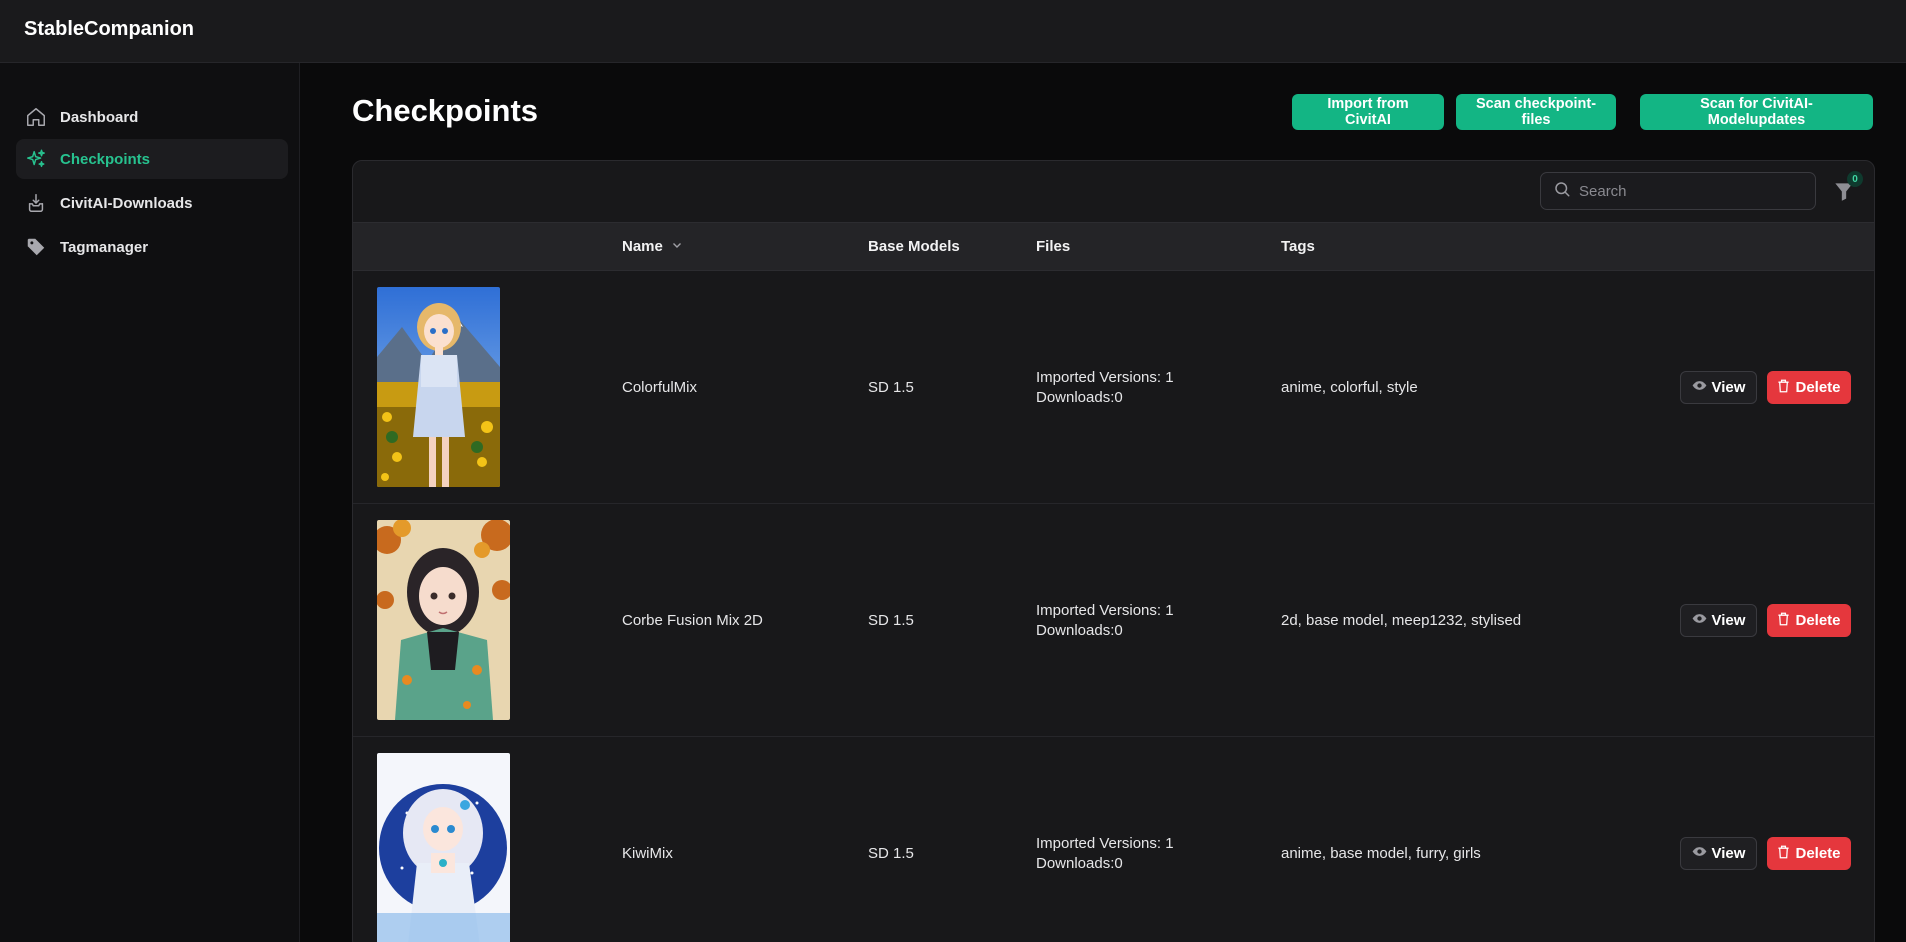 The image size is (1906, 942). I want to click on sidebar-item-checkpoints: Checkpoints, so click(152, 159).